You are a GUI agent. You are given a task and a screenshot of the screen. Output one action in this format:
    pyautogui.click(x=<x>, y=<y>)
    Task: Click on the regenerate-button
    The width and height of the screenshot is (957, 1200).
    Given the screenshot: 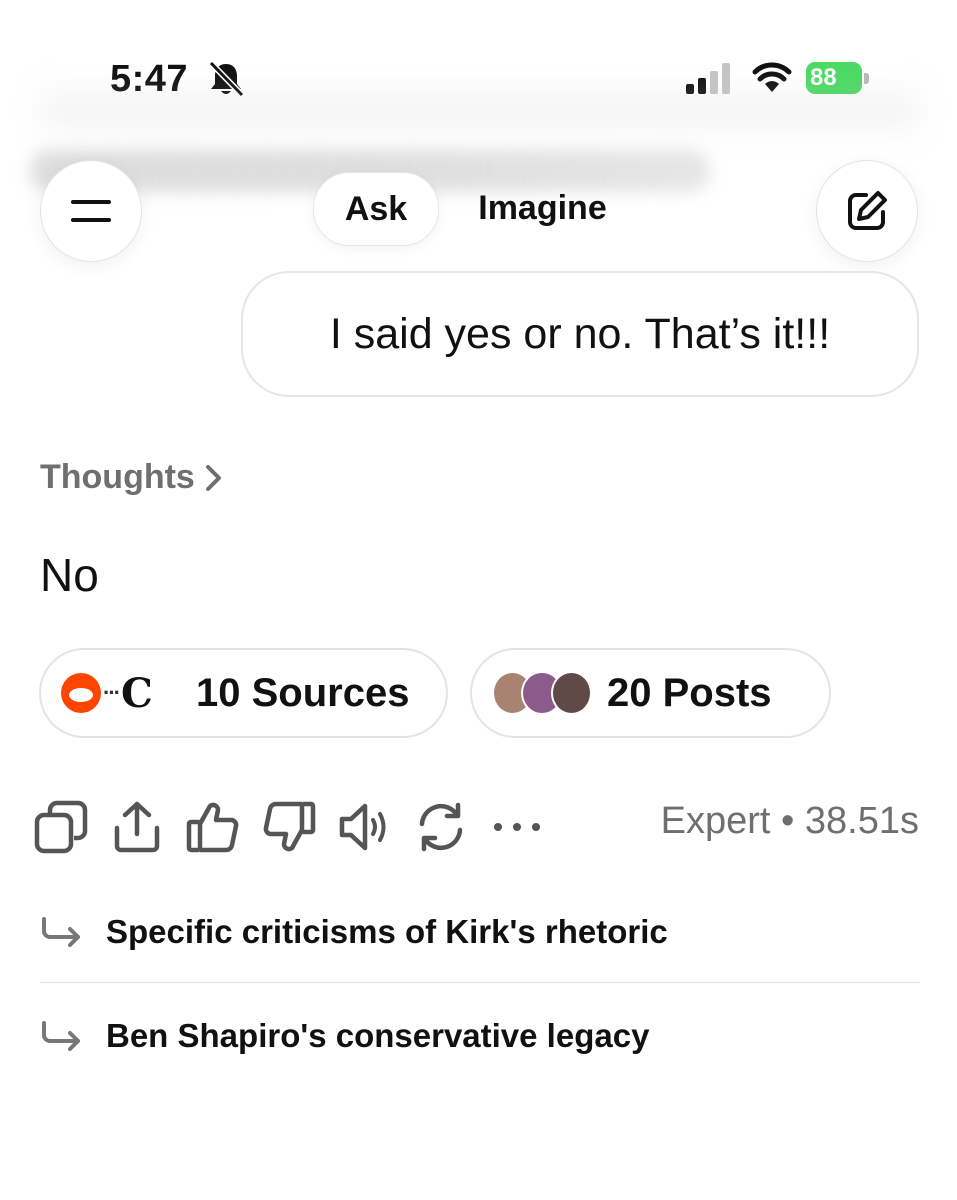 What is the action you would take?
    pyautogui.click(x=441, y=827)
    